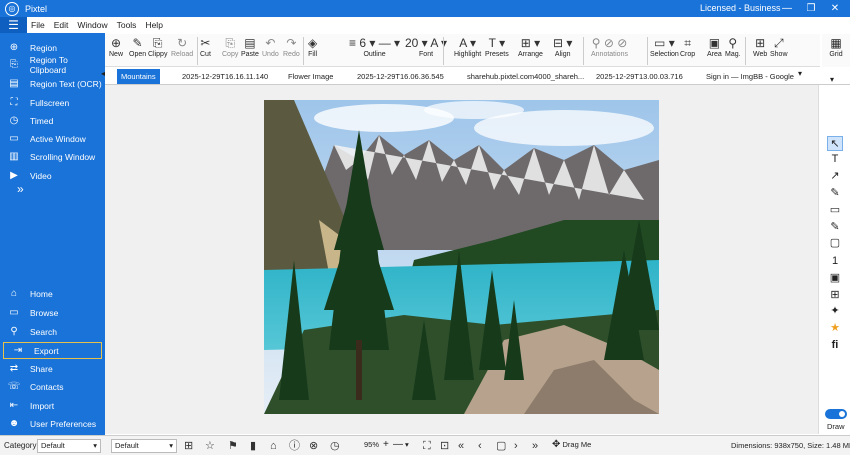 This screenshot has height=456, width=850. Describe the element at coordinates (750, 76) in the screenshot. I see `tab-document-6: Sign in — ImgBB - Google` at that location.